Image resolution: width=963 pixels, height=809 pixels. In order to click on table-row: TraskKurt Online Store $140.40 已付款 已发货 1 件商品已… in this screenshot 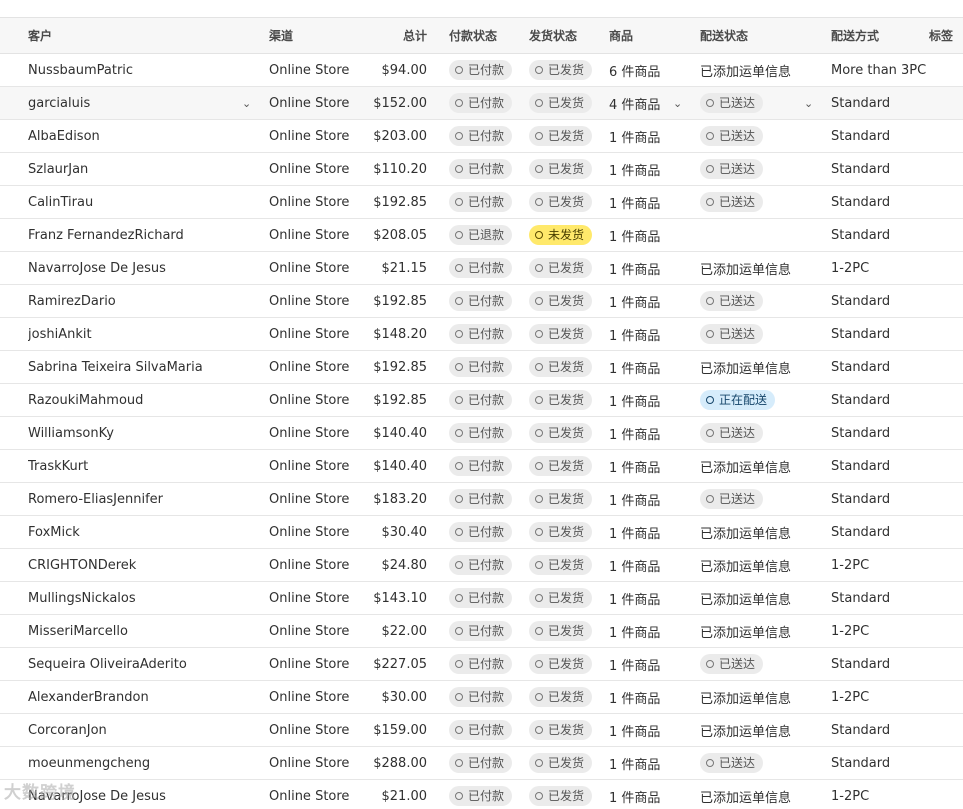, I will do `click(481, 466)`.